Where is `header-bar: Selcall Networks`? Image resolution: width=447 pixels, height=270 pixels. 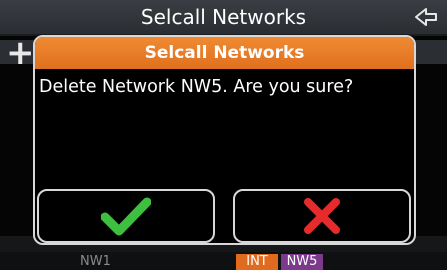
header-bar: Selcall Networks is located at coordinates (223, 18).